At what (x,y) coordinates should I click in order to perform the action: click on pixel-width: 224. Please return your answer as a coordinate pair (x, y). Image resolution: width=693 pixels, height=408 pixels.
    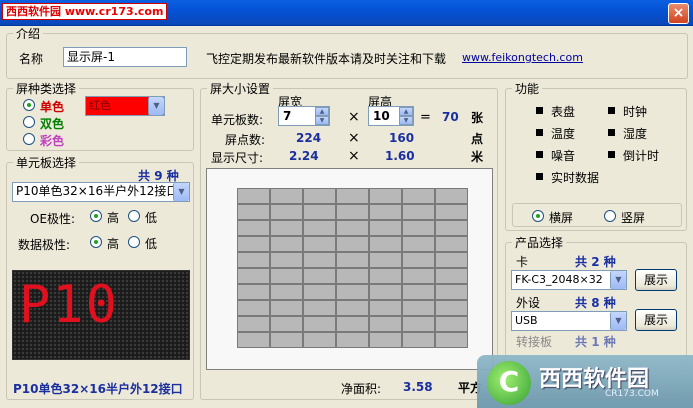
    Looking at the image, I should click on (309, 138).